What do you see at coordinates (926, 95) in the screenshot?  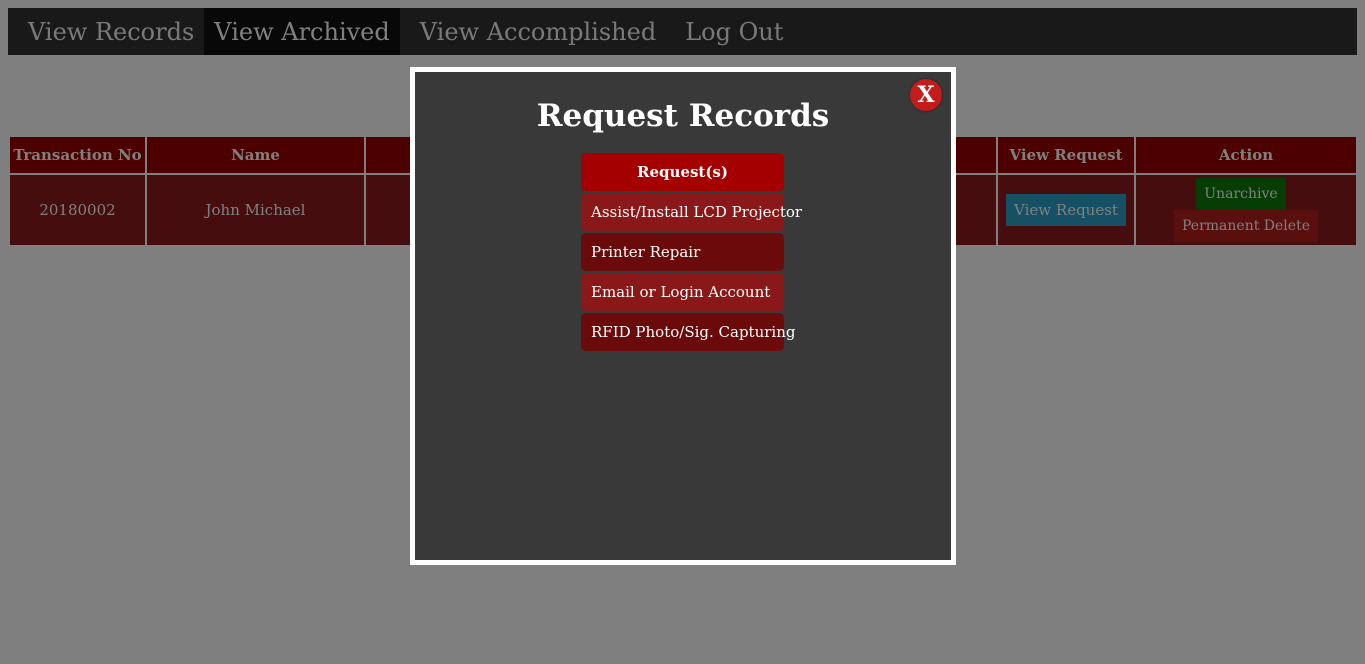 I see `close-icon: X` at bounding box center [926, 95].